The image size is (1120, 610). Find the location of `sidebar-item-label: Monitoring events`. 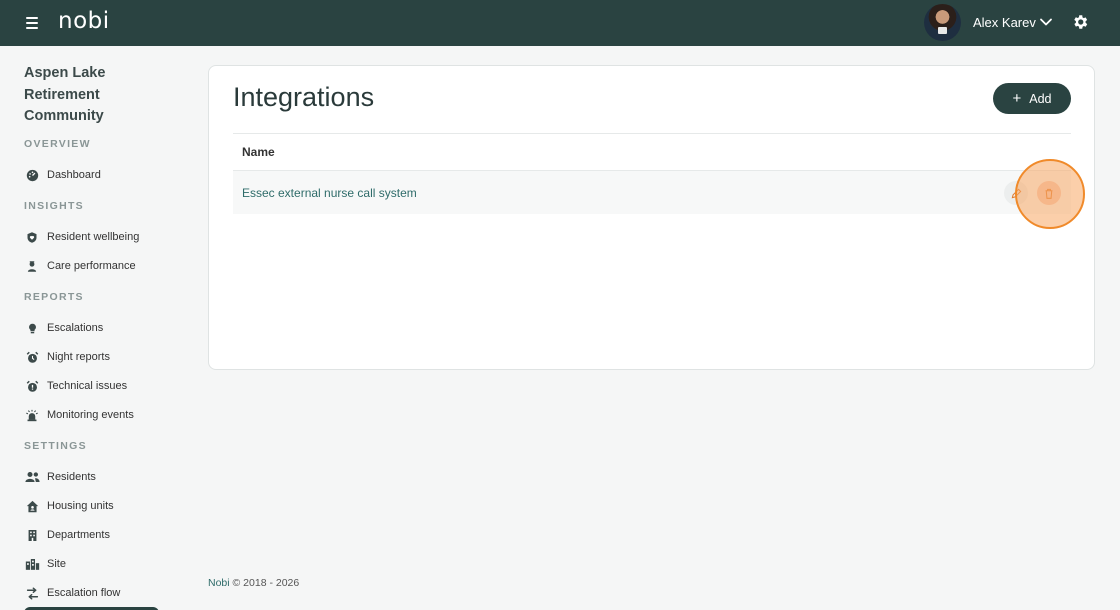

sidebar-item-label: Monitoring events is located at coordinates (90, 415).